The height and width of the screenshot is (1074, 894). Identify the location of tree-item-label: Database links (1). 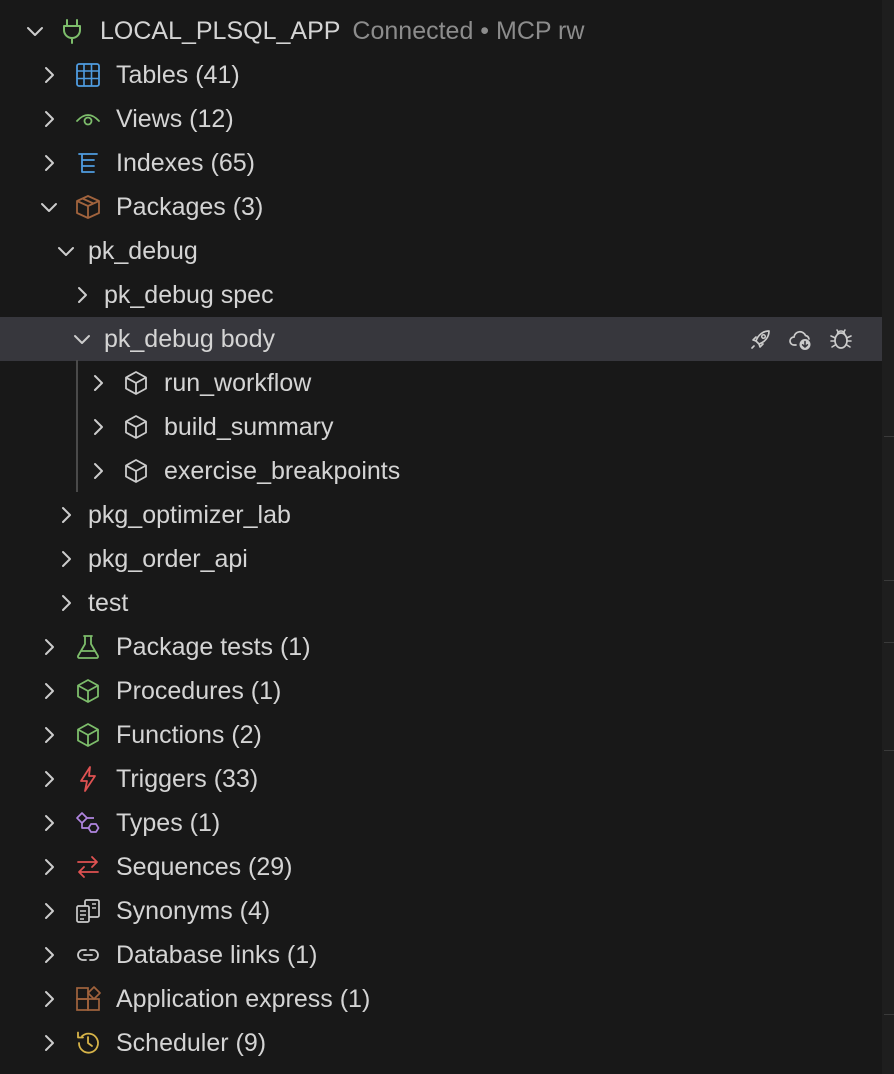
(217, 954).